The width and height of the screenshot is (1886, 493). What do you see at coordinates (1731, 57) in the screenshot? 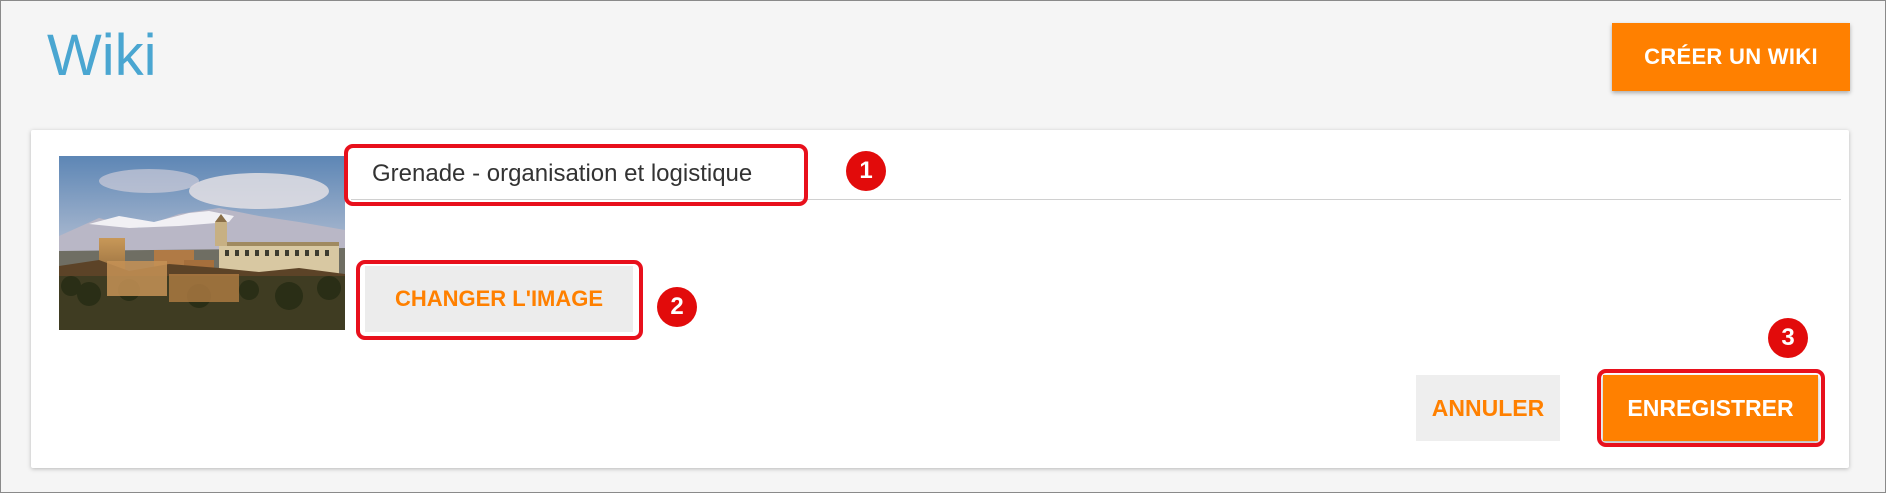
I see `create-wiki-button: CRÉER UN WIKI` at bounding box center [1731, 57].